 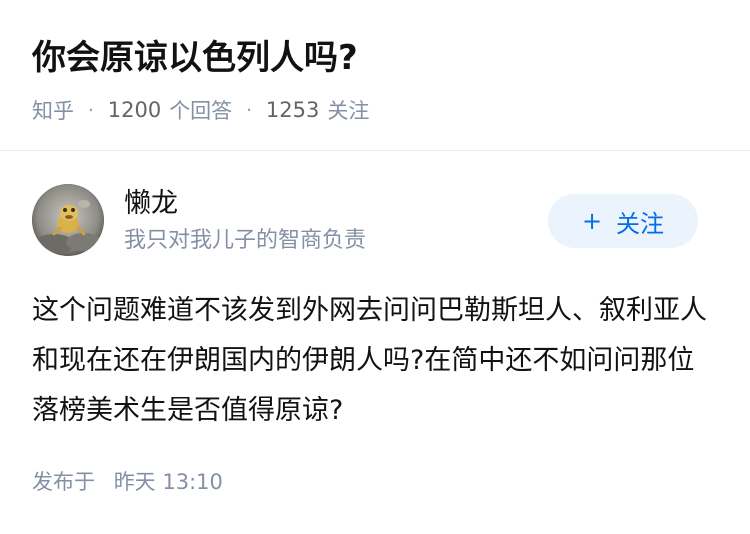 What do you see at coordinates (592, 221) in the screenshot?
I see `plus-icon: +` at bounding box center [592, 221].